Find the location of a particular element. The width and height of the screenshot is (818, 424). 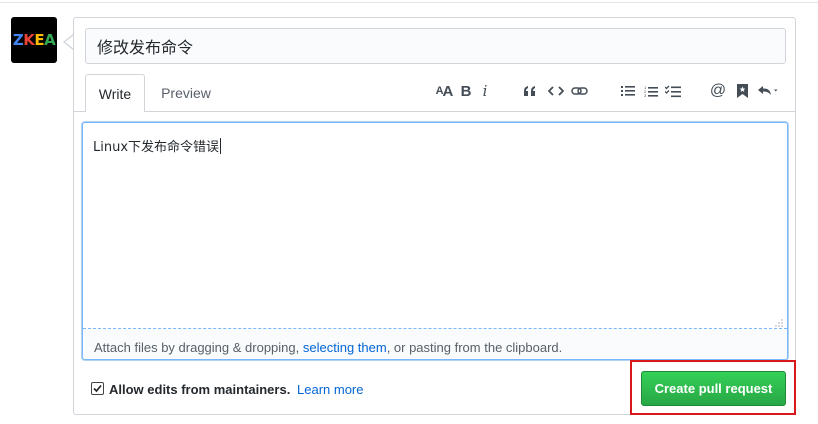

allow-edits-label: Allow edits from maintainers. is located at coordinates (199, 389).